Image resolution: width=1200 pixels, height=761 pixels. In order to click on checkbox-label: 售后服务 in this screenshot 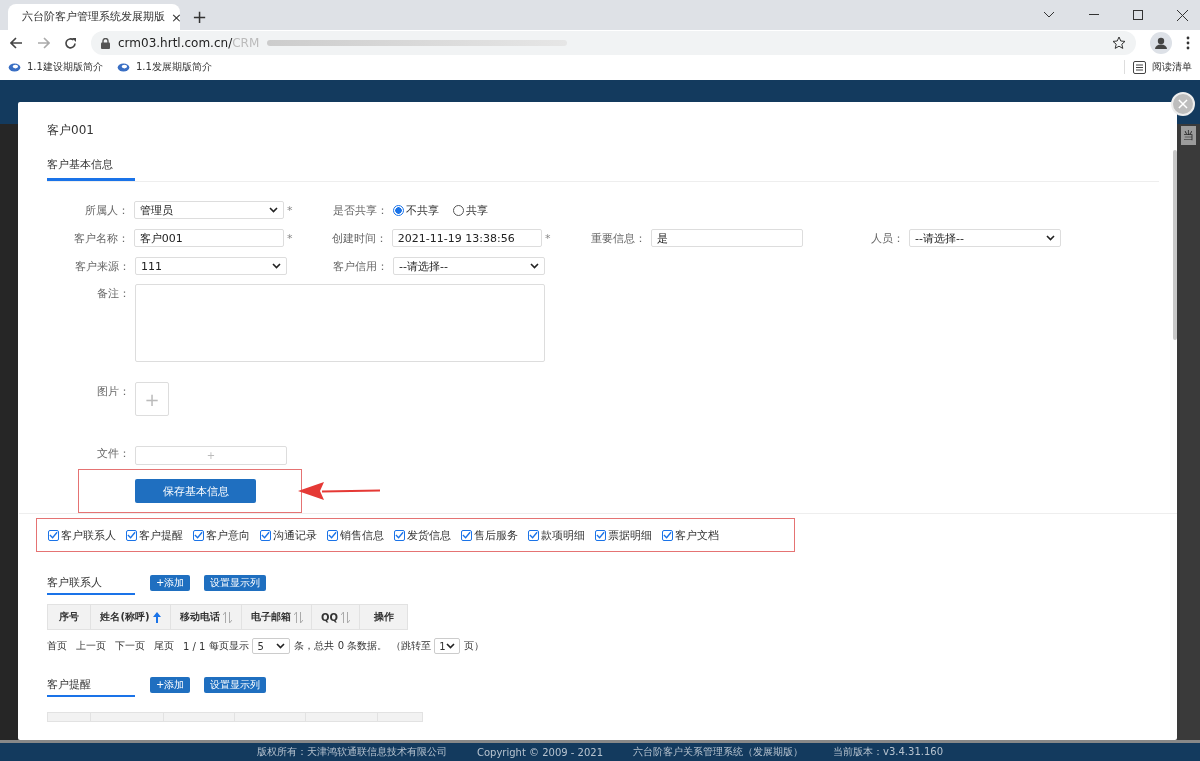, I will do `click(496, 535)`.